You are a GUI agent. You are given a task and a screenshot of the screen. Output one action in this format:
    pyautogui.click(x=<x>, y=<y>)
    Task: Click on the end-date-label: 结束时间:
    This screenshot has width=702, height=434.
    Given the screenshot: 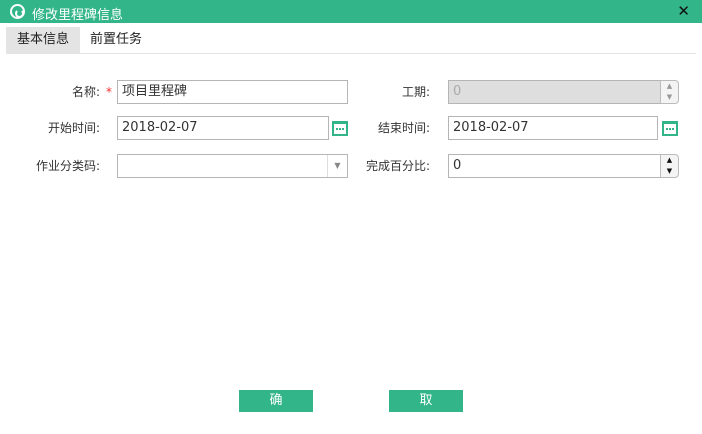 What is the action you would take?
    pyautogui.click(x=403, y=128)
    